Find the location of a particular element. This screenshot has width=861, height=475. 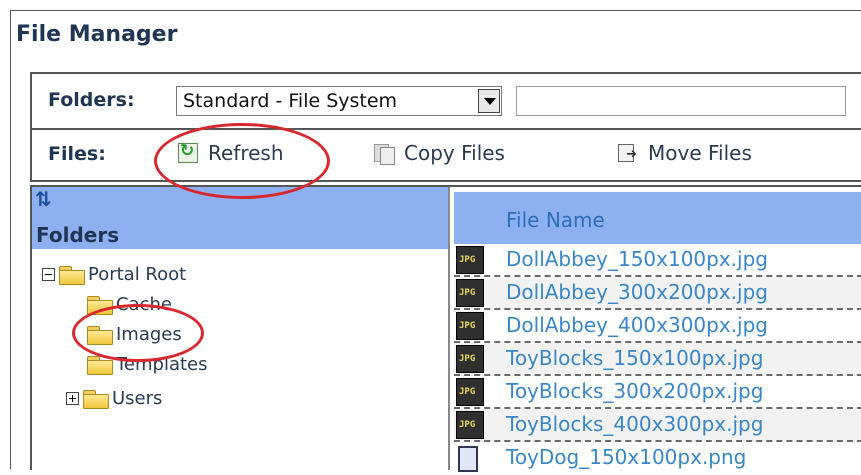

chevron-down-icon is located at coordinates (489, 101).